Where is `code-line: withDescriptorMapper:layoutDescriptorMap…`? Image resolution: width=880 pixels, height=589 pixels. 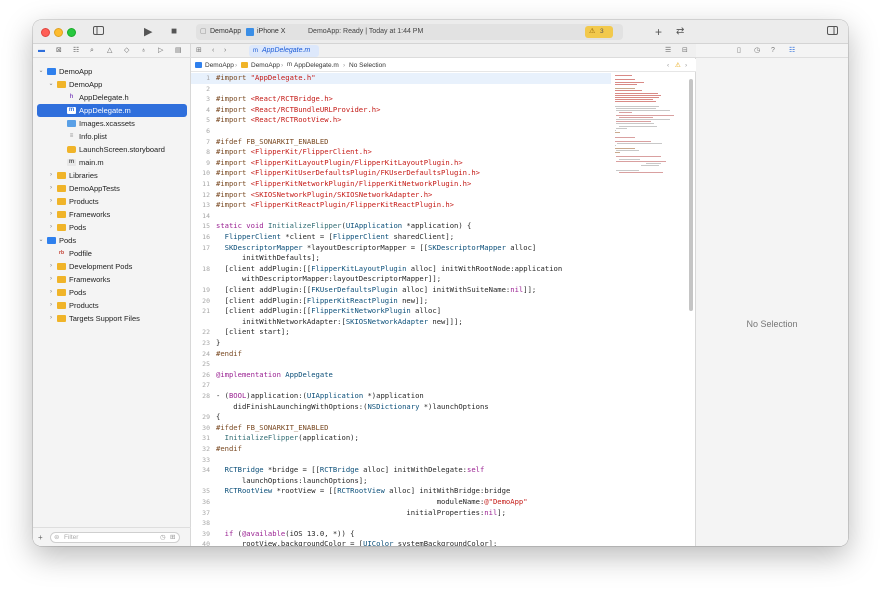 code-line: withDescriptorMapper:layoutDescriptorMap… is located at coordinates (401, 279).